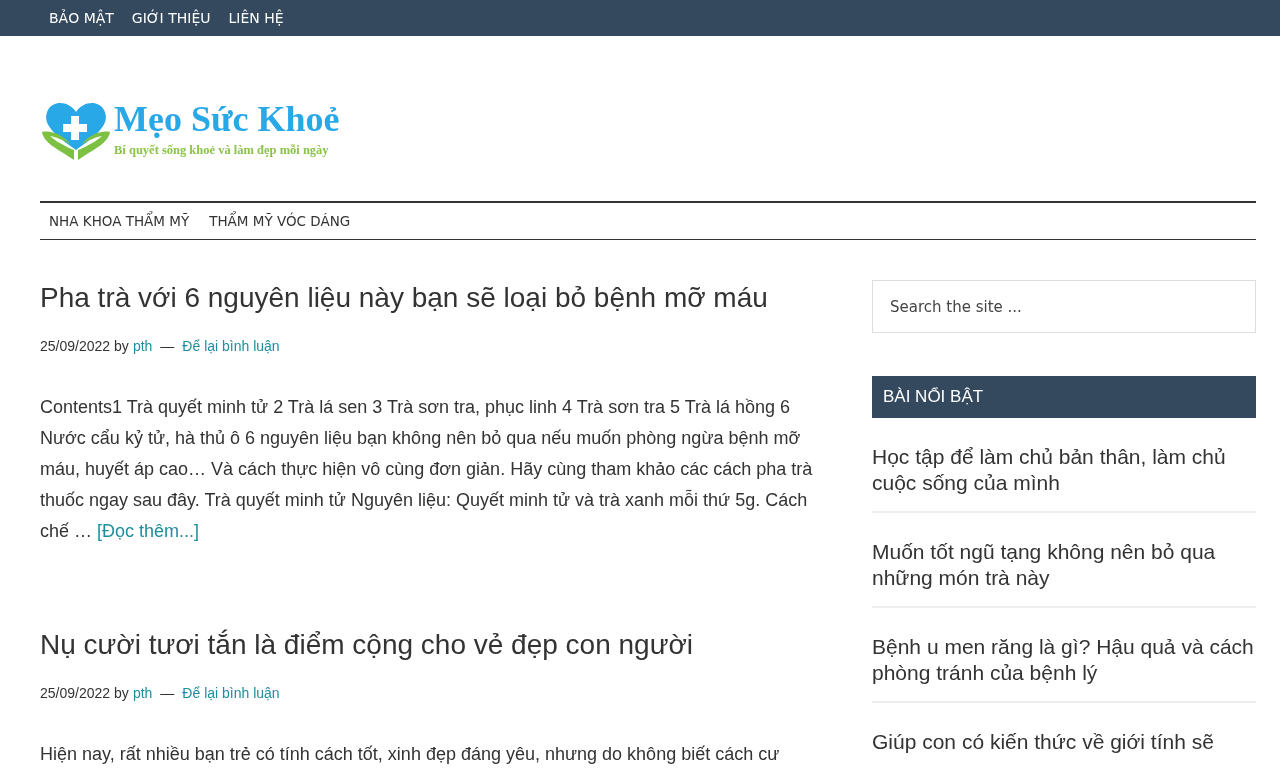  Describe the element at coordinates (410, 754) in the screenshot. I see `post-excerpt: Hiện nay, rất nhiều bạn trẻ có tính cách tốt, xinh đẹp đáng yêu, nhưng do không biết cách cư` at that location.